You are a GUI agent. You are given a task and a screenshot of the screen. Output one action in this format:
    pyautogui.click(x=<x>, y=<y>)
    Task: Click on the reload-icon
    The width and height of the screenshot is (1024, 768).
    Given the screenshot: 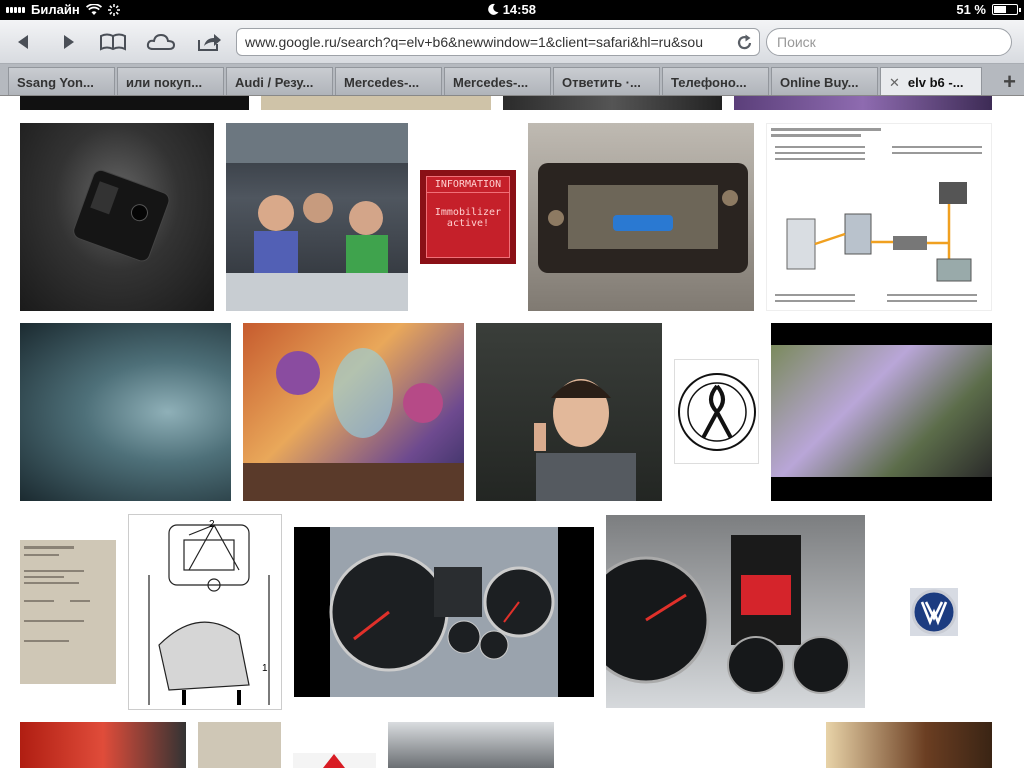 What is the action you would take?
    pyautogui.click(x=744, y=42)
    